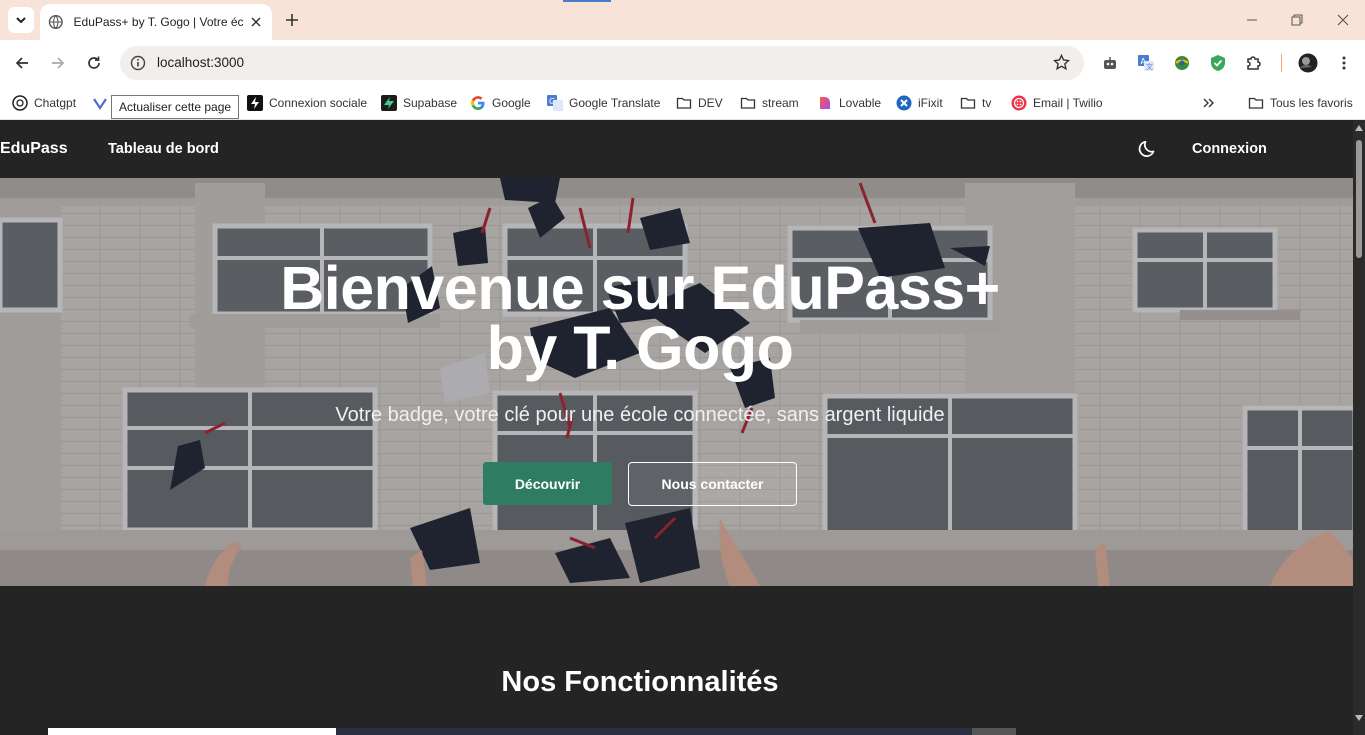 This screenshot has width=1365, height=735. I want to click on restore-button, so click(1297, 20).